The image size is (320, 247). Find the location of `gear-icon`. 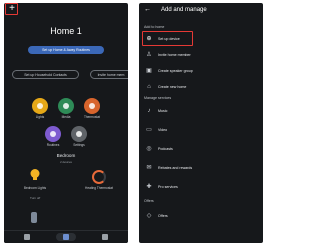

gear-icon is located at coordinates (79, 134).